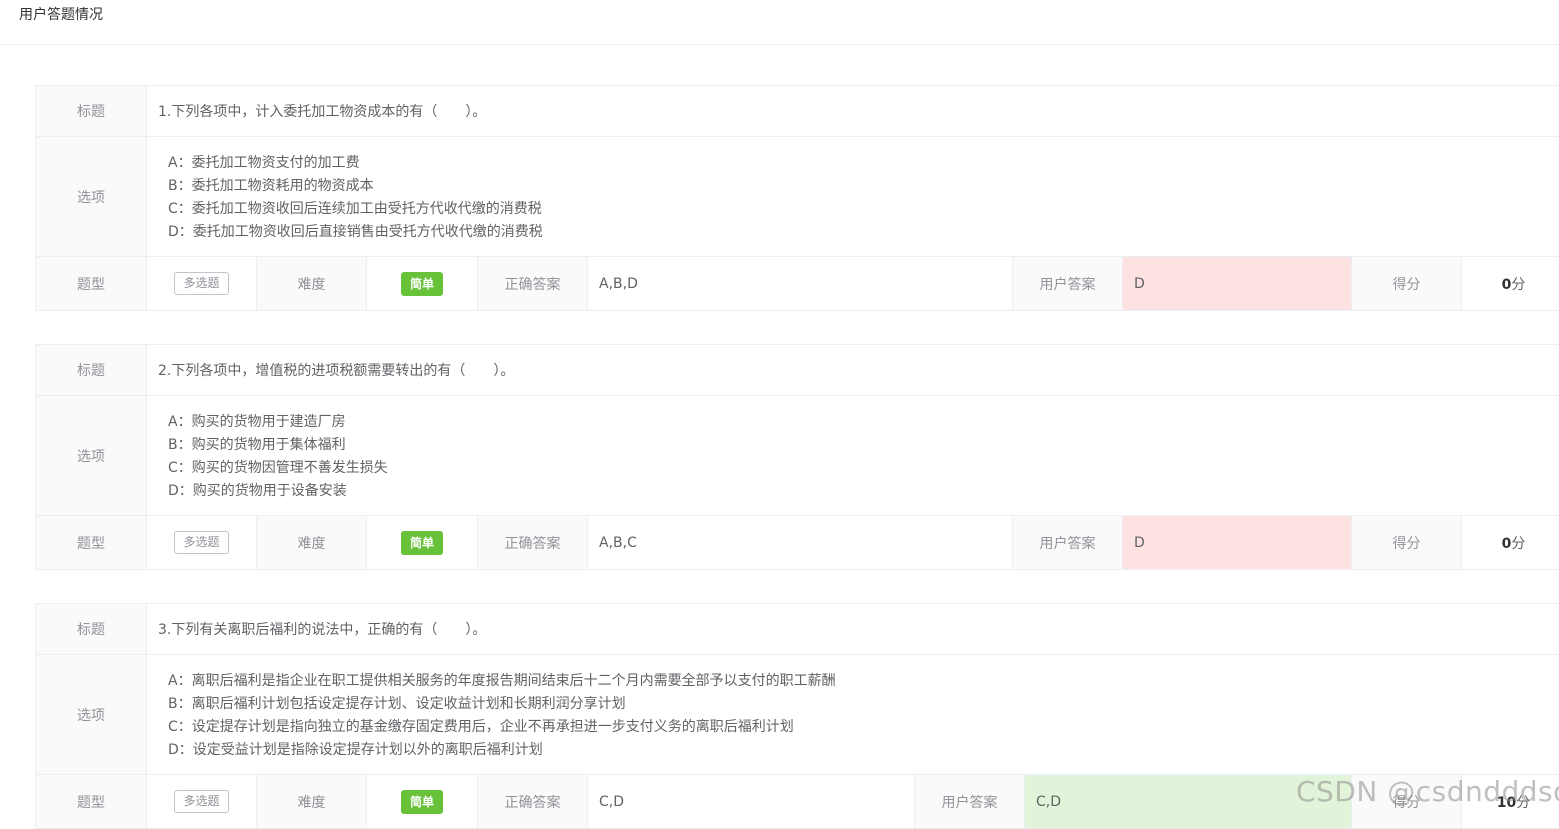  What do you see at coordinates (863, 704) in the screenshot?
I see `option-b: B：离职后福利计划包括设定提存计划、设定收益计划和长期利润分享计划` at bounding box center [863, 704].